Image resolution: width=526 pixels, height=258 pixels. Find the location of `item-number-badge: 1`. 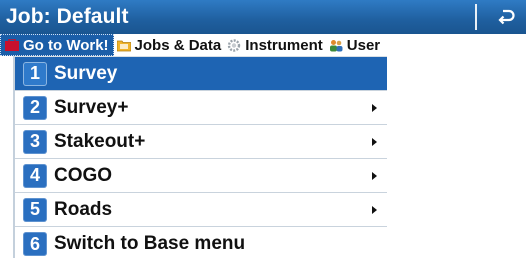

item-number-badge: 1 is located at coordinates (35, 73).